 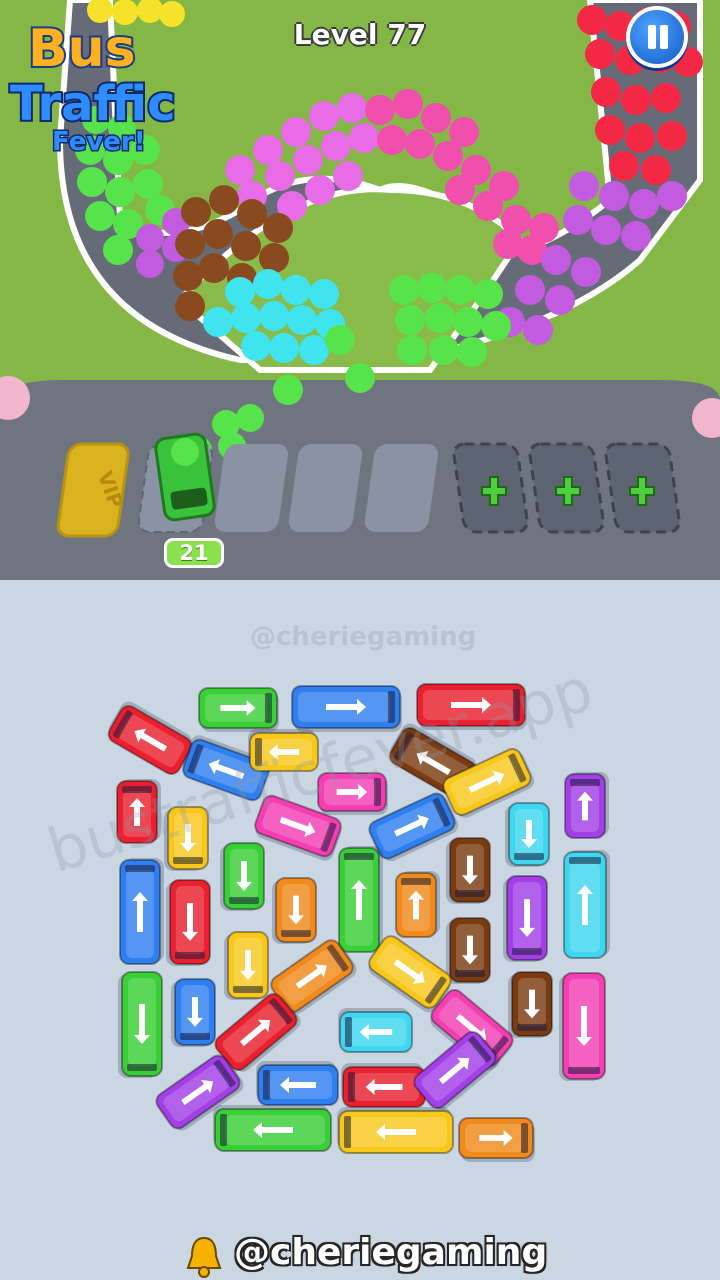 What do you see at coordinates (82, 49) in the screenshot?
I see `svg-text: Bus` at bounding box center [82, 49].